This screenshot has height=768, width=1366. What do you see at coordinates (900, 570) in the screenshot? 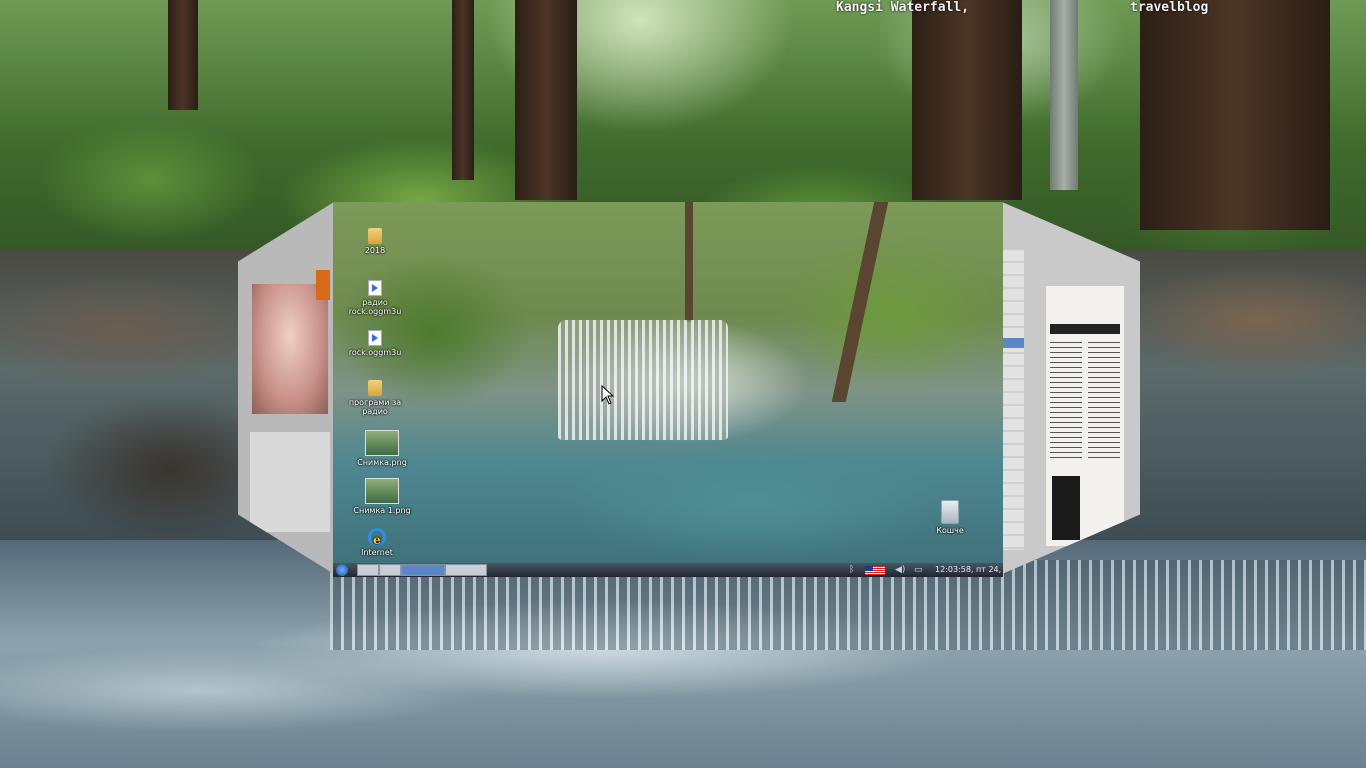
I see `volume-icon: ◀)` at bounding box center [900, 570].